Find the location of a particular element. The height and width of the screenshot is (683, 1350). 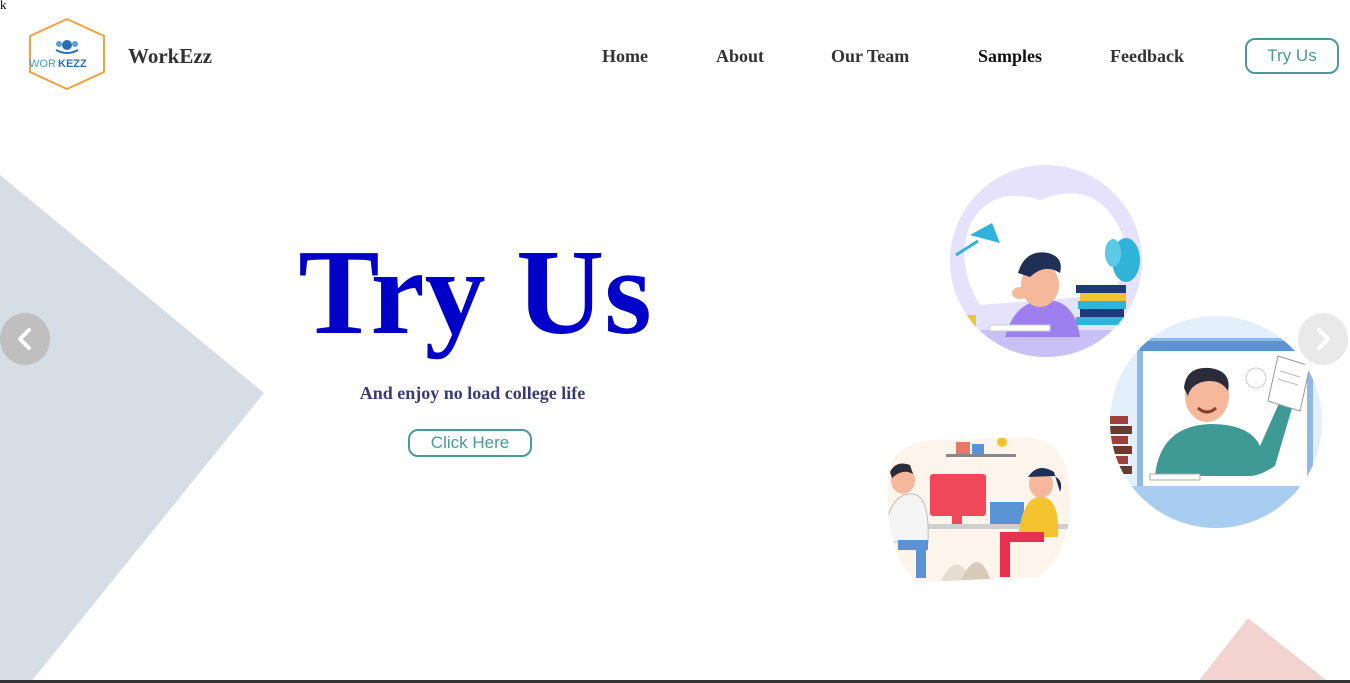

nav-home: Home is located at coordinates (625, 56).